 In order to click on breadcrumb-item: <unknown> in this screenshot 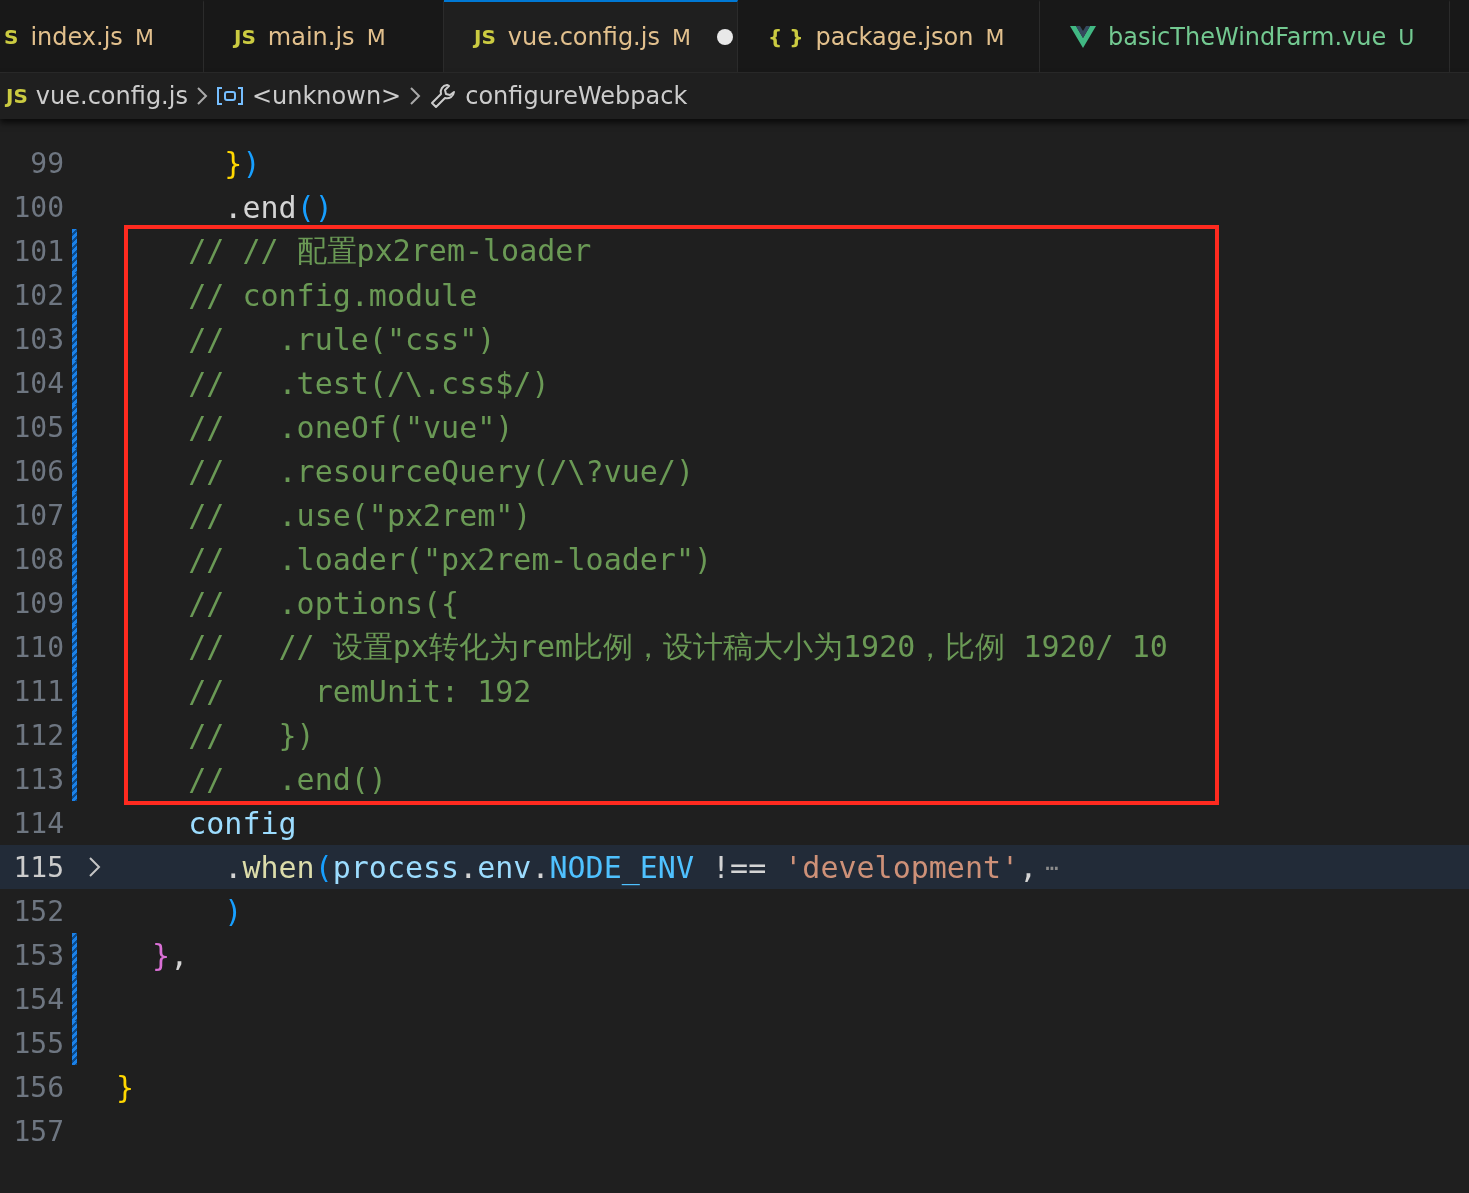, I will do `click(326, 96)`.